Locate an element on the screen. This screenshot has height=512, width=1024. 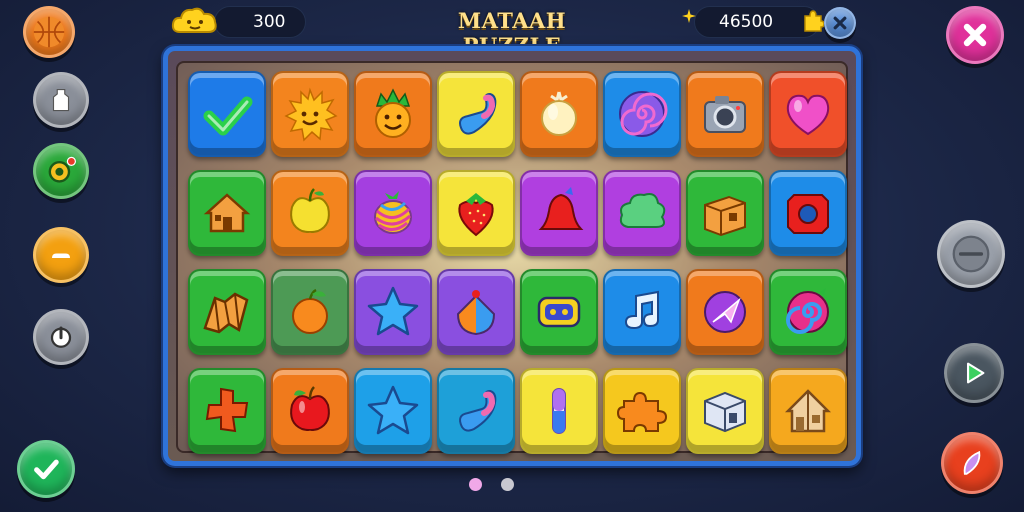
capsule-icon is located at coordinates (559, 411).